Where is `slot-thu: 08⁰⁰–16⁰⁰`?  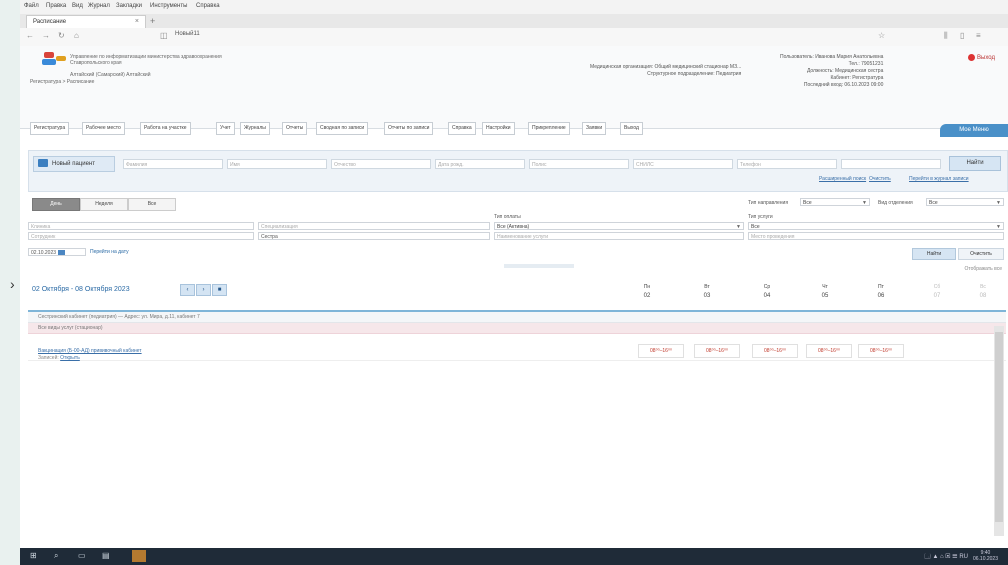 slot-thu: 08⁰⁰–16⁰⁰ is located at coordinates (829, 351).